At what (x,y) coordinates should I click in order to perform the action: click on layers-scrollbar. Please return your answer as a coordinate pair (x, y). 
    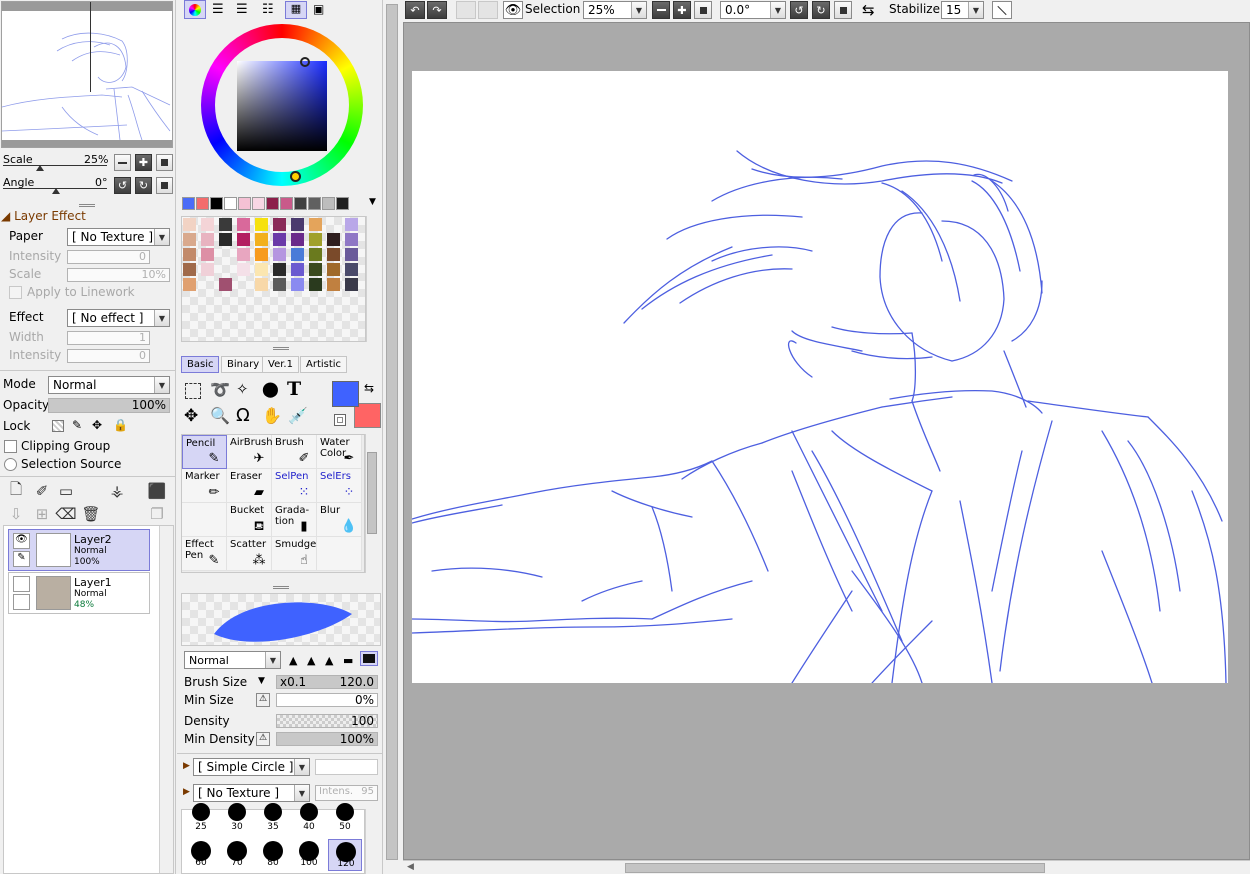
    Looking at the image, I should click on (166, 699).